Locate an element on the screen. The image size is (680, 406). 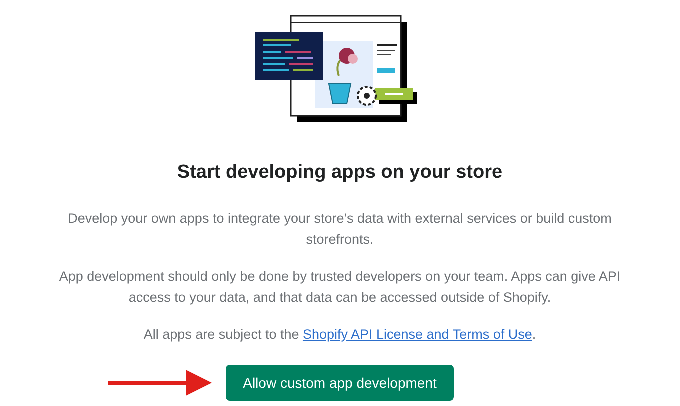
pointer-arrow-icon is located at coordinates (160, 383).